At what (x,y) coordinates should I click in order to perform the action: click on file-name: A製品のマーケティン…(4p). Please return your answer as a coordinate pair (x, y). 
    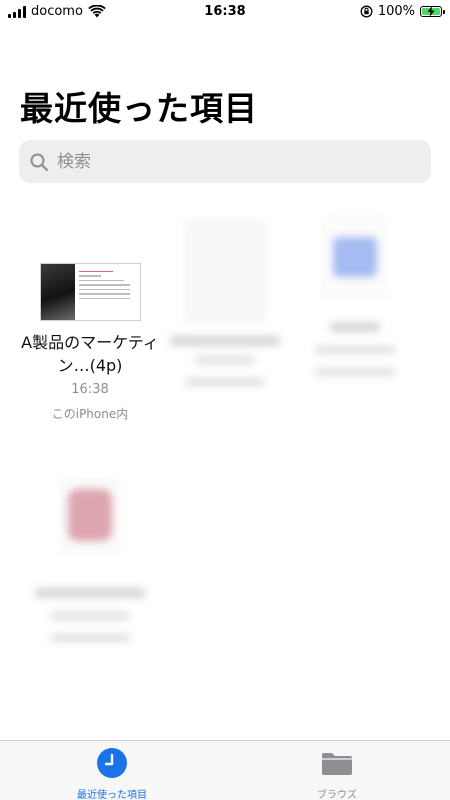
    Looking at the image, I should click on (90, 354).